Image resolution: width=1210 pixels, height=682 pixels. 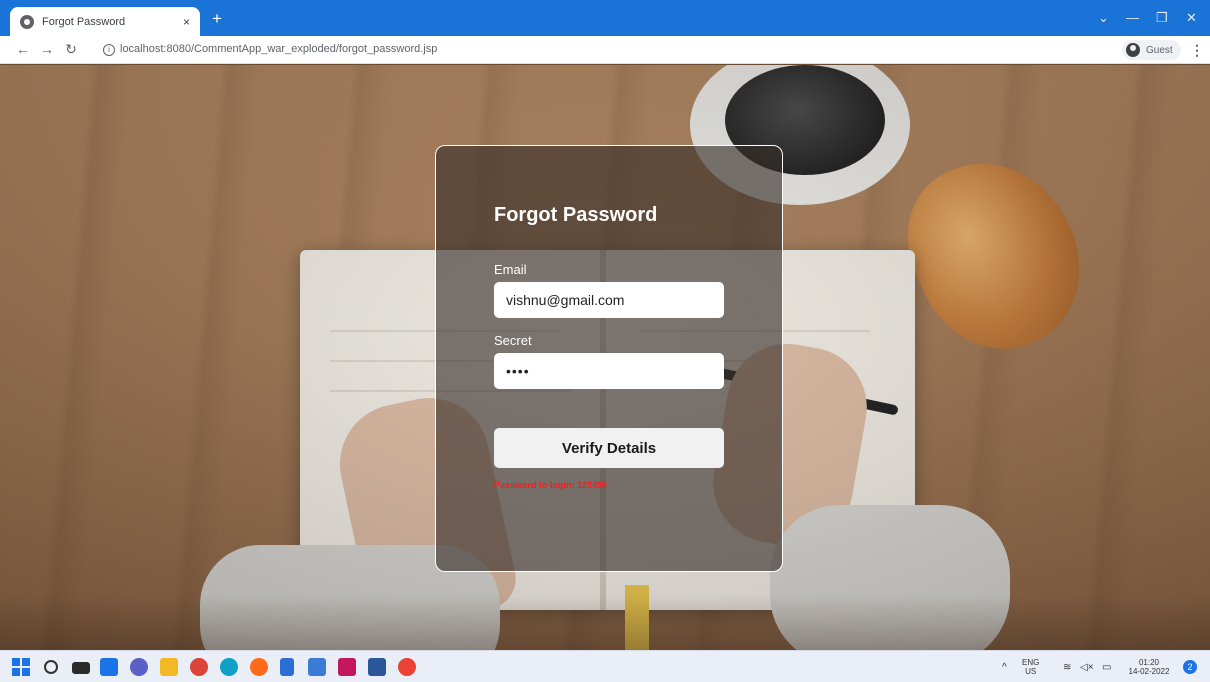 I want to click on tab-title: Forgot Password, so click(x=84, y=21).